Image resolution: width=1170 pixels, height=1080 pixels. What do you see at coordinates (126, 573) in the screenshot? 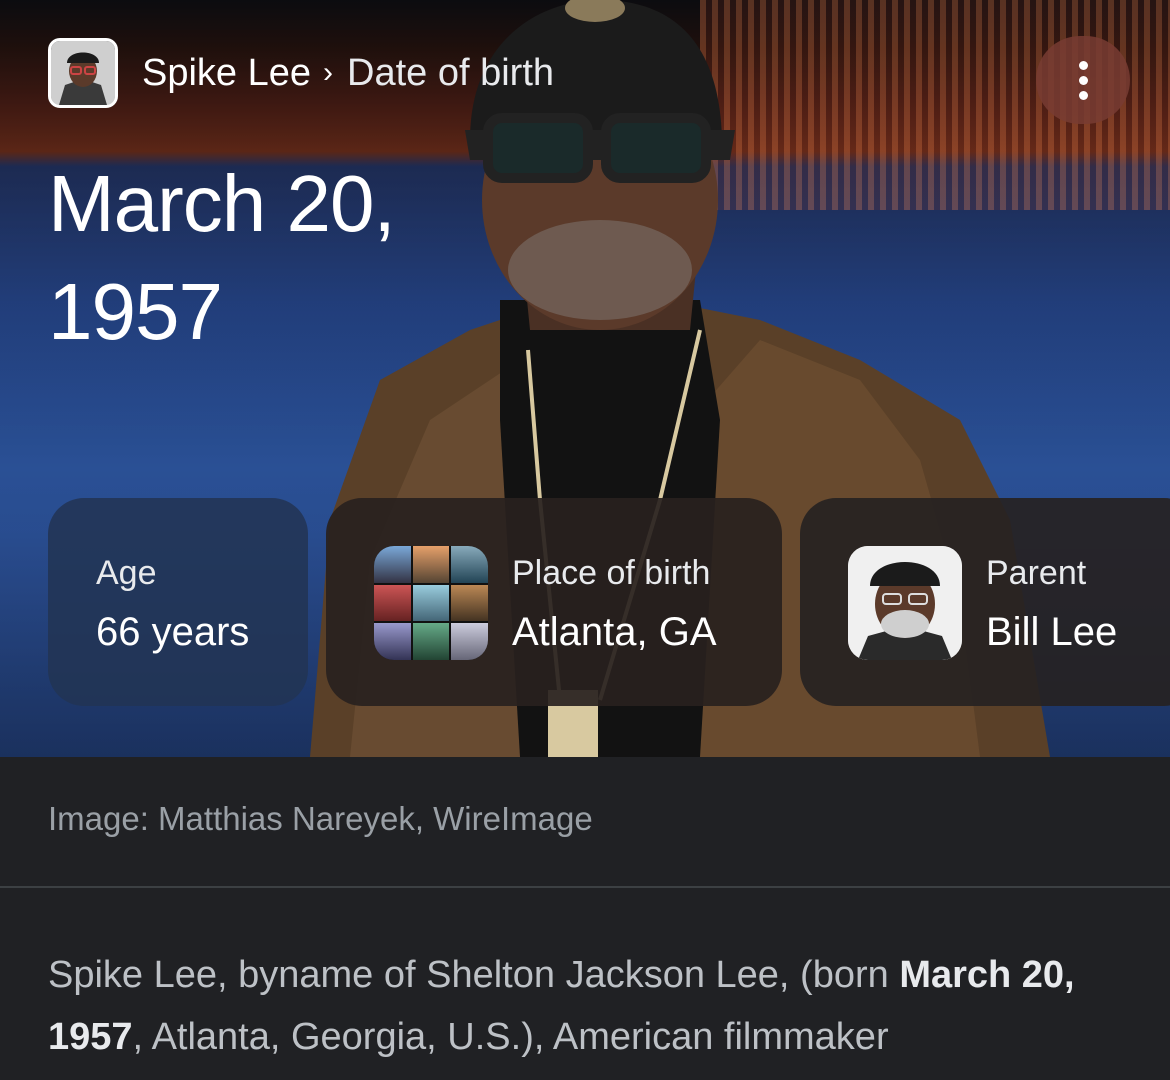
I see `age-label: Age` at bounding box center [126, 573].